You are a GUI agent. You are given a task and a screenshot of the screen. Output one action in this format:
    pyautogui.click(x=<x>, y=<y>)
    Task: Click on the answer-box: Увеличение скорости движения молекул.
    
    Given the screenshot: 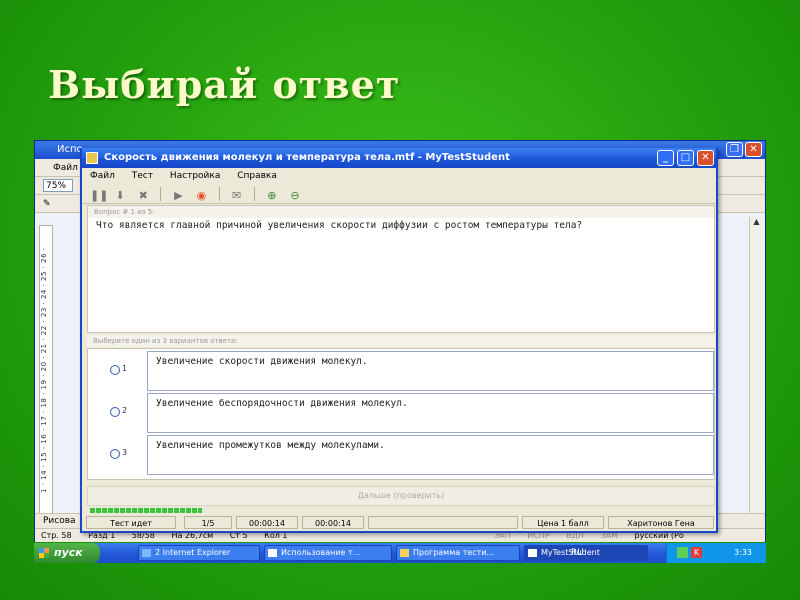 What is the action you would take?
    pyautogui.click(x=430, y=371)
    